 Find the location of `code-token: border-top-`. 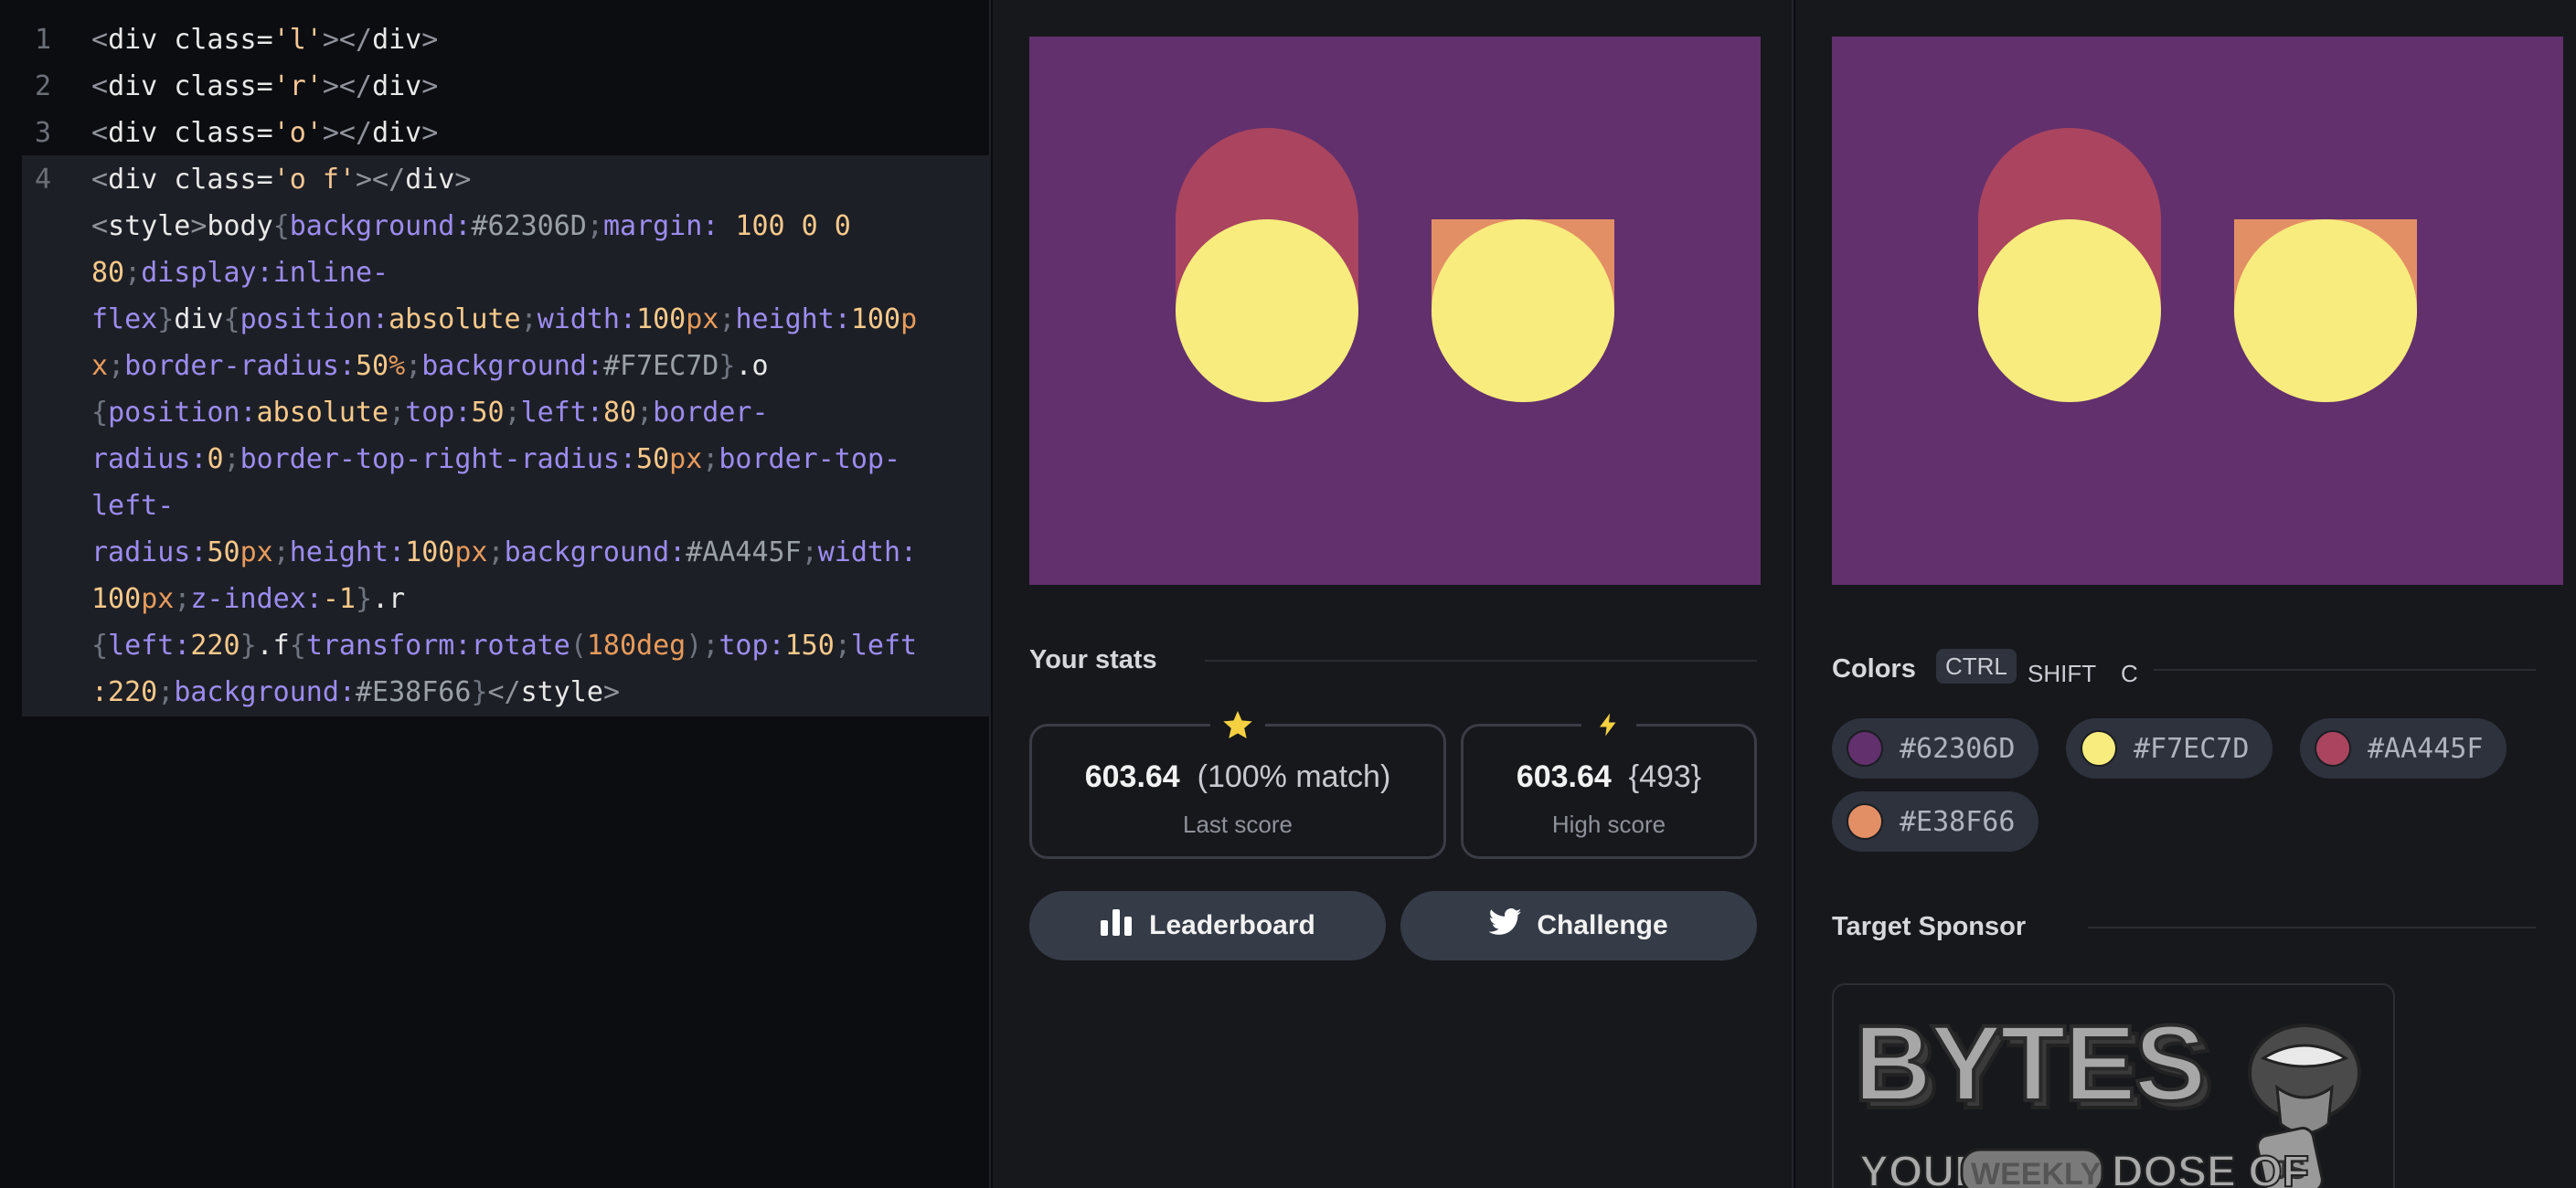

code-token: border-top- is located at coordinates (810, 459).